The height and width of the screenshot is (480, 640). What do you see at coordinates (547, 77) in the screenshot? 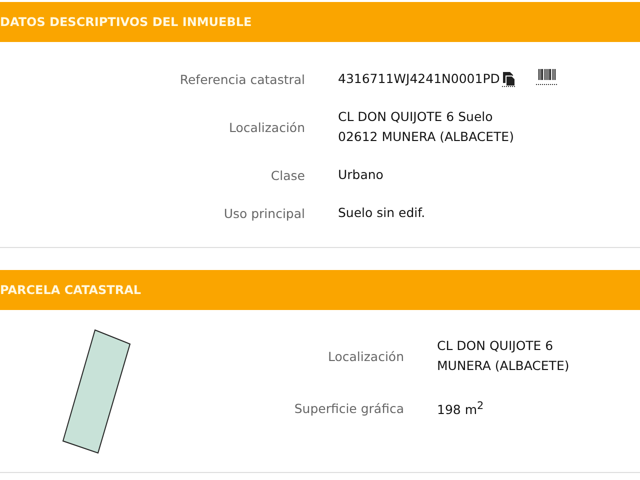
I see `barcode-icon` at bounding box center [547, 77].